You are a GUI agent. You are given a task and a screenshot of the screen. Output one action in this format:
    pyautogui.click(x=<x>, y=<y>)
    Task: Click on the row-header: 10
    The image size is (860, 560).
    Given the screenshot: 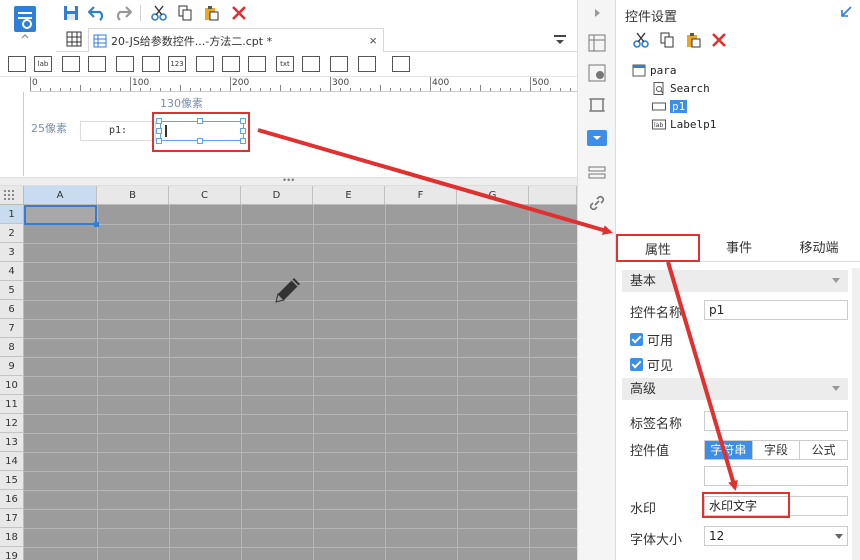 What is the action you would take?
    pyautogui.click(x=12, y=385)
    